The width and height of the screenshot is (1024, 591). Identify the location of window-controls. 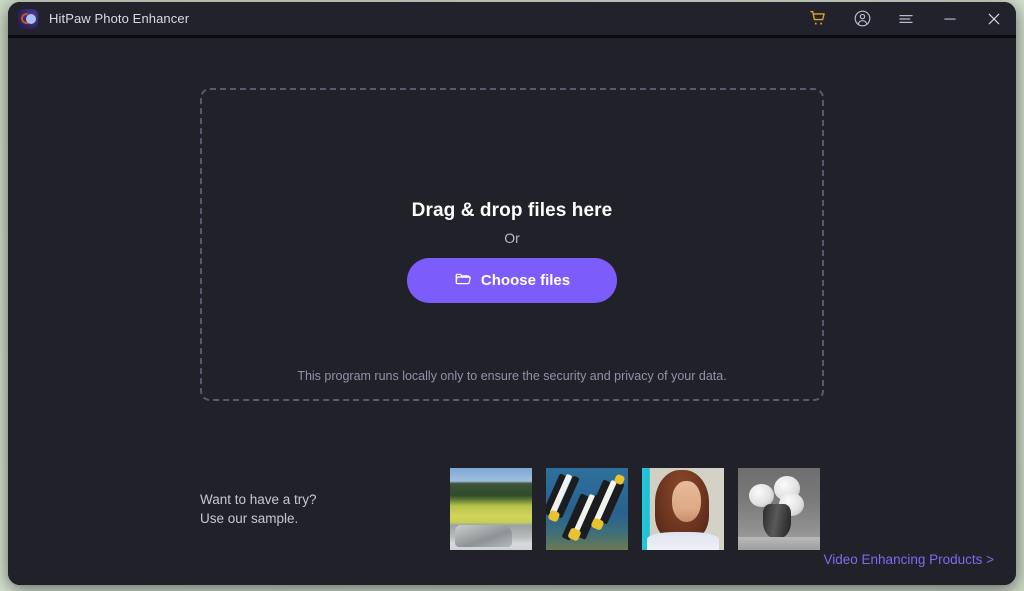
(906, 18).